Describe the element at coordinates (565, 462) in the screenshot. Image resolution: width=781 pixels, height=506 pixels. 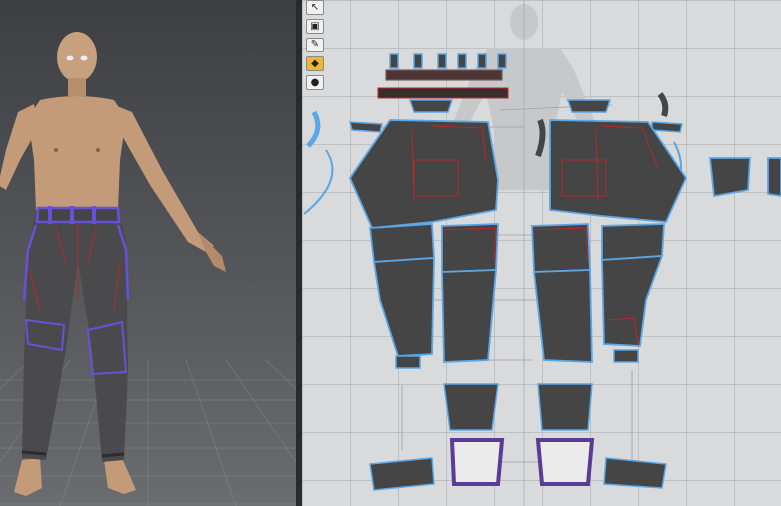
I see `pocket-flap-right` at that location.